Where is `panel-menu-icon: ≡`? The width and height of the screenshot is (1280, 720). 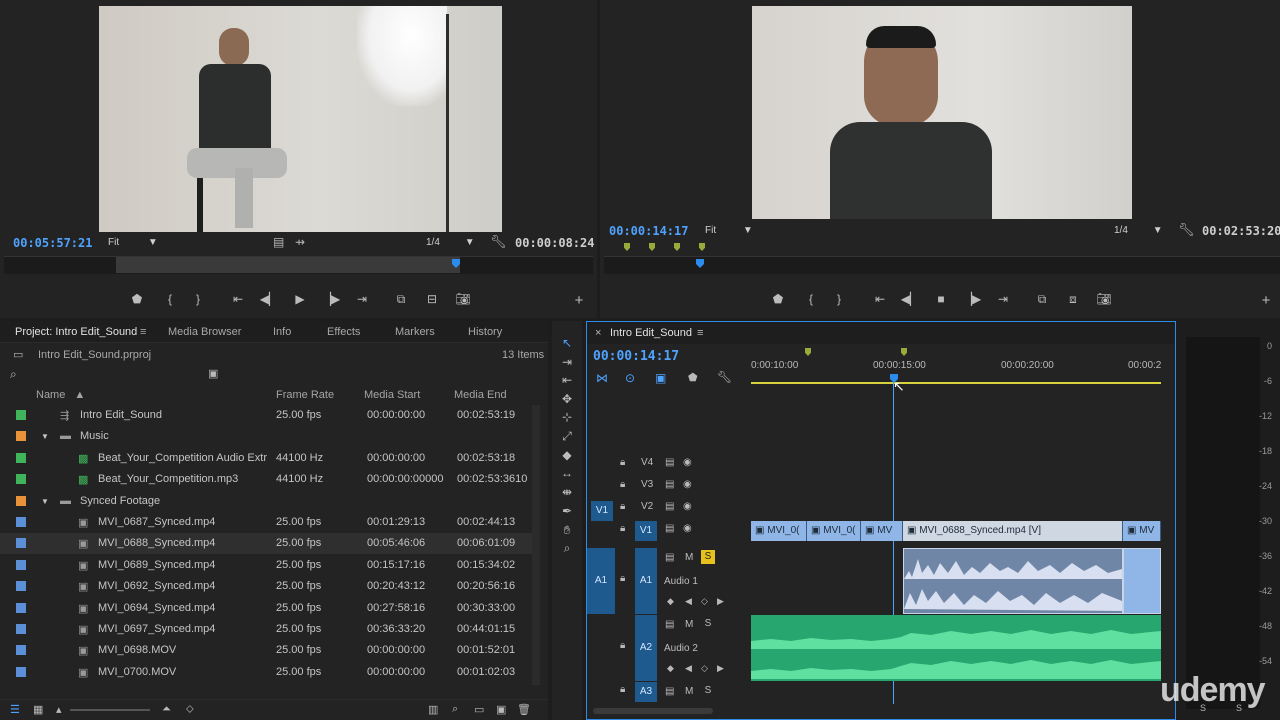 panel-menu-icon: ≡ is located at coordinates (143, 332).